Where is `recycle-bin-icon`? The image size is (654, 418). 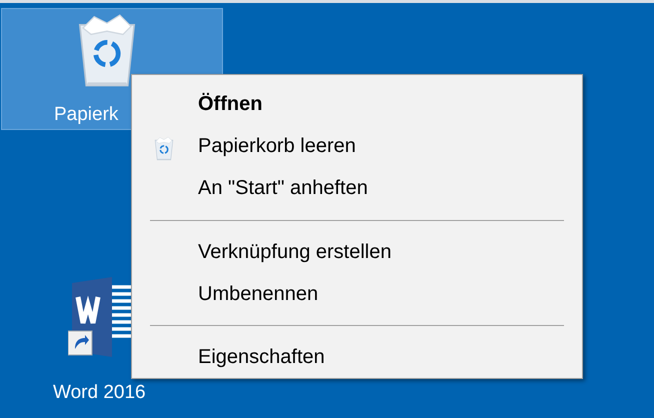 recycle-bin-icon is located at coordinates (164, 149).